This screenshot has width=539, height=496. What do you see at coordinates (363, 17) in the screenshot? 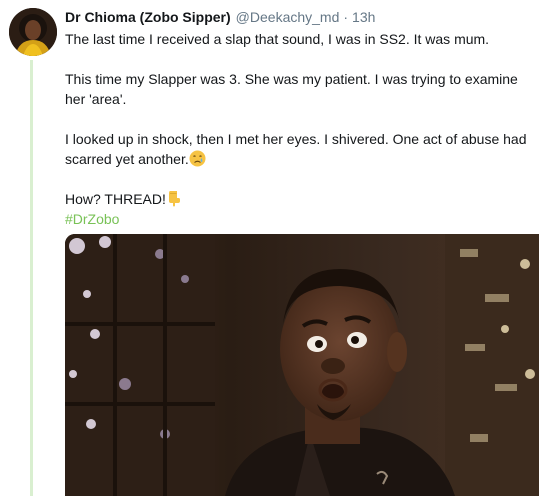
I see `tweet-timestamp: 13h` at bounding box center [363, 17].